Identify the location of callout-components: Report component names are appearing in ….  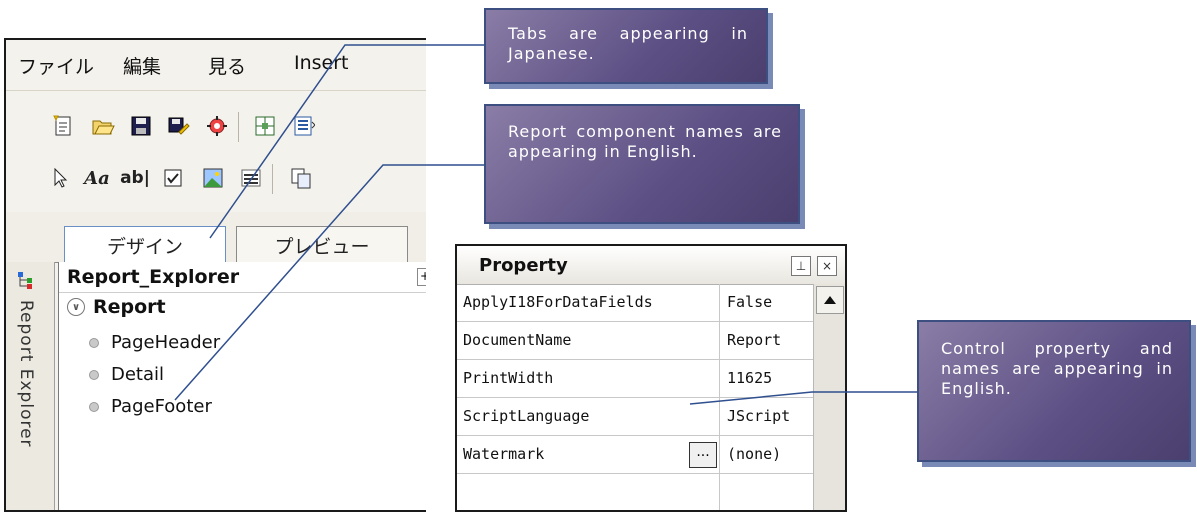
(642, 164).